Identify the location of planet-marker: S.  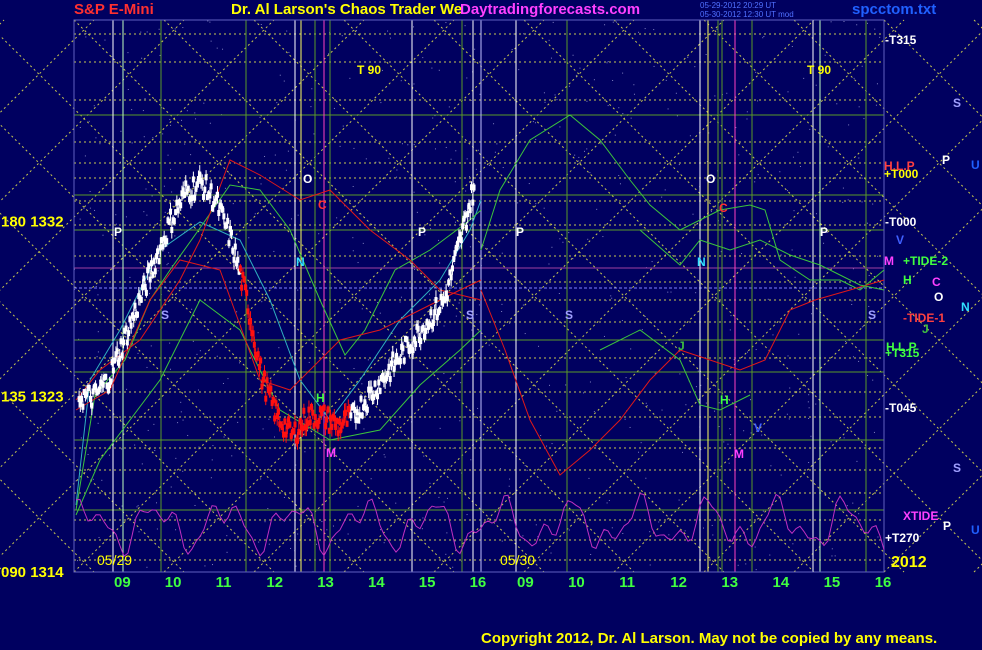
(957, 468).